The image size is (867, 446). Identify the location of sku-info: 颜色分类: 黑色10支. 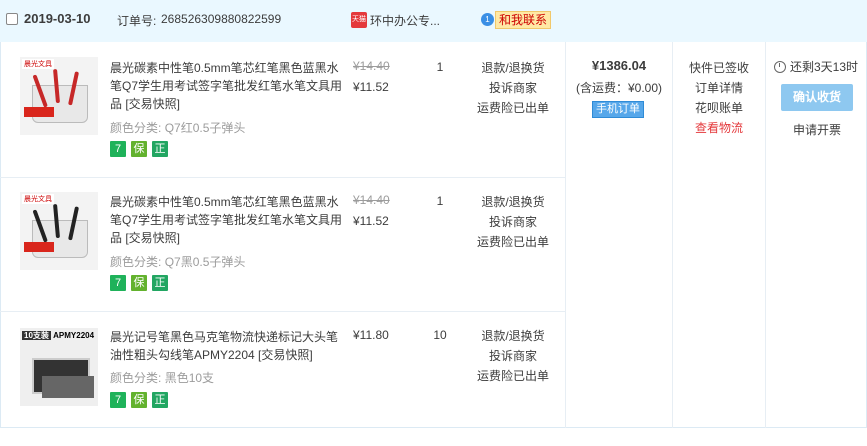
(162, 377).